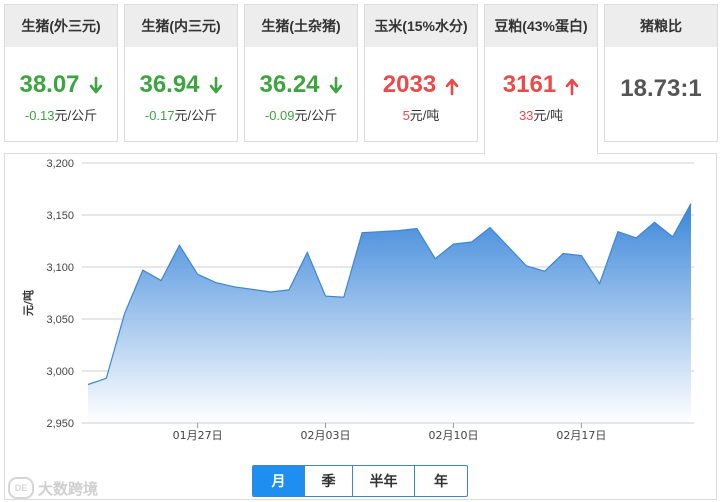 Image resolution: width=723 pixels, height=502 pixels. What do you see at coordinates (49, 84) in the screenshot?
I see `card-value: 38.07` at bounding box center [49, 84].